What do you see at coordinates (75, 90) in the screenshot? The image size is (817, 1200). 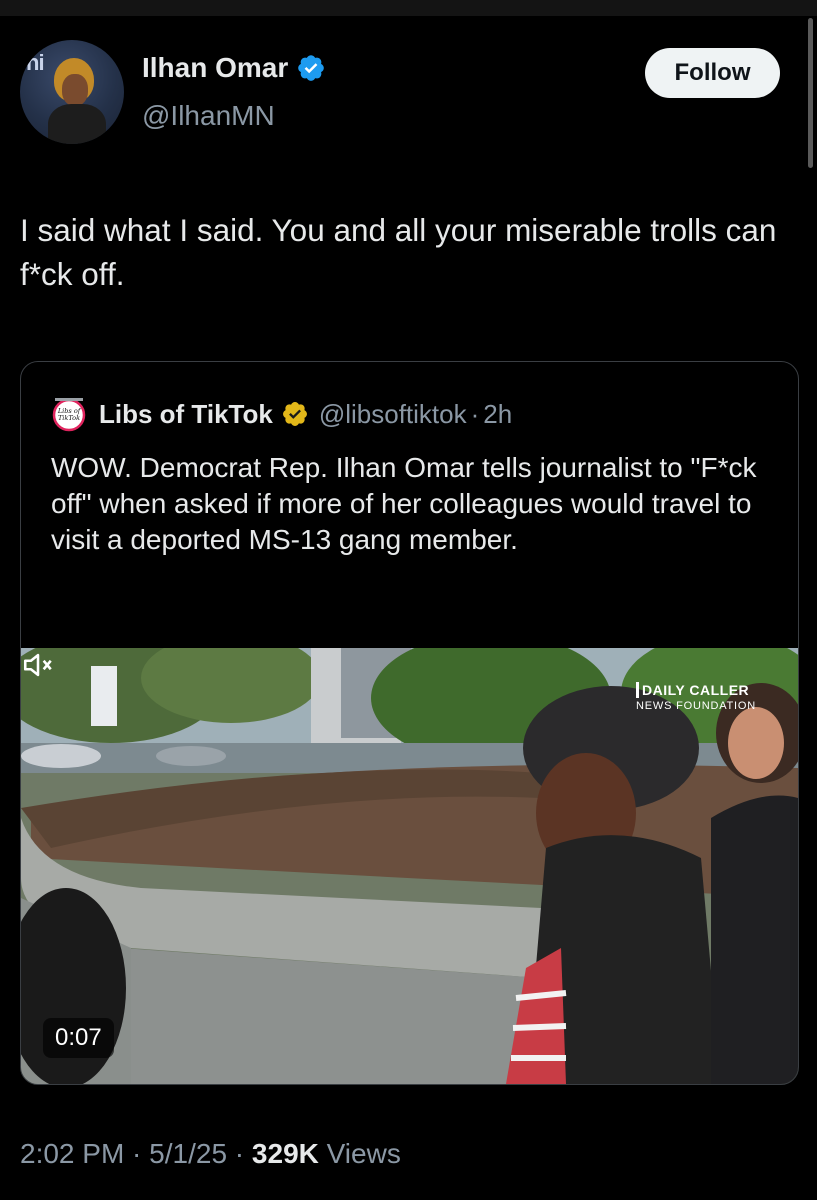 I see `avatar-face` at bounding box center [75, 90].